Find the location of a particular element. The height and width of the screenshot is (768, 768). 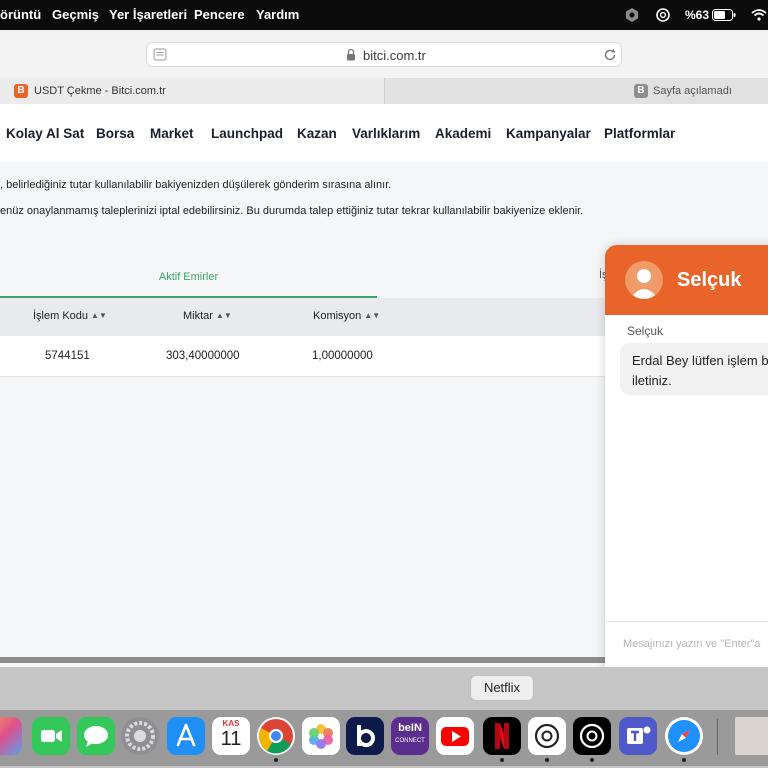

calendar-icon: KAS 11 is located at coordinates (231, 736).